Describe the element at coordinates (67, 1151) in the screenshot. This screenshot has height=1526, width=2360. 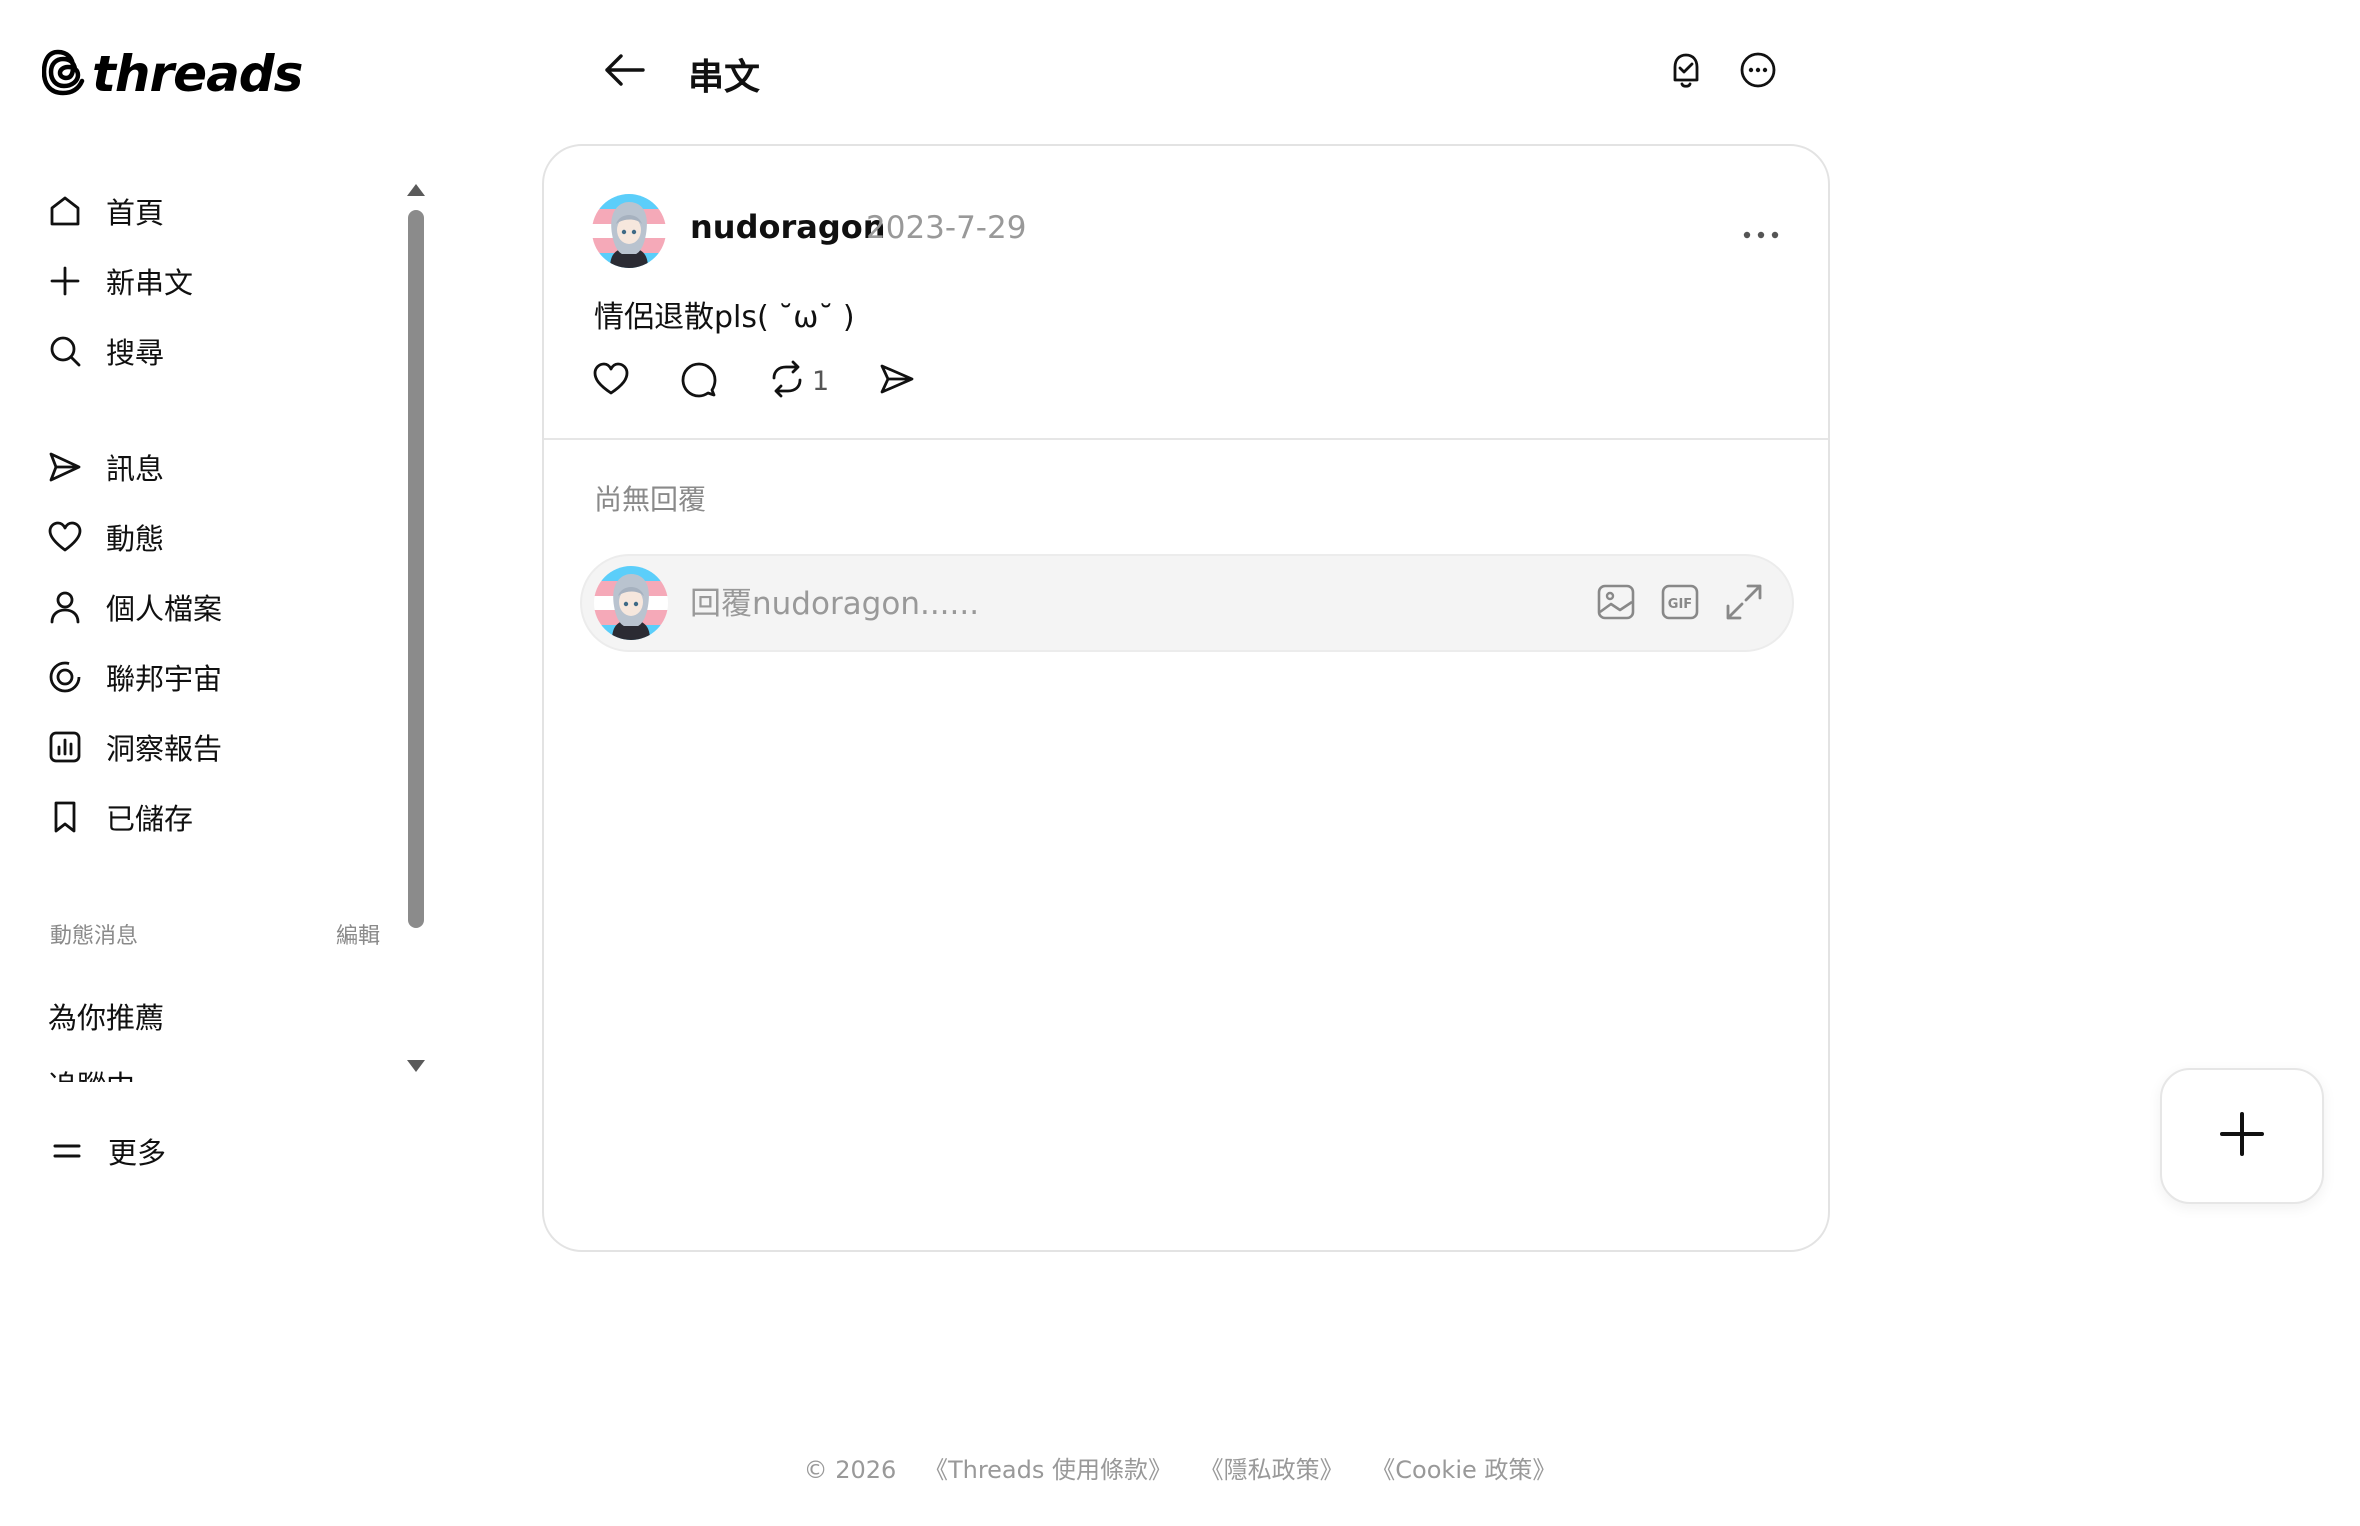
I see `menu-icon` at that location.